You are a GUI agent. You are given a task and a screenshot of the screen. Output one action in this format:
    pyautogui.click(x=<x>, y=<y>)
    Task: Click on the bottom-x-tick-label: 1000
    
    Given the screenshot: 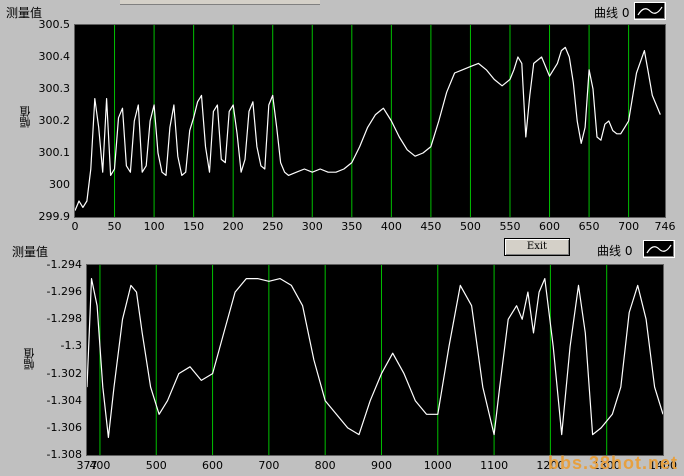 What is the action you would take?
    pyautogui.click(x=437, y=465)
    